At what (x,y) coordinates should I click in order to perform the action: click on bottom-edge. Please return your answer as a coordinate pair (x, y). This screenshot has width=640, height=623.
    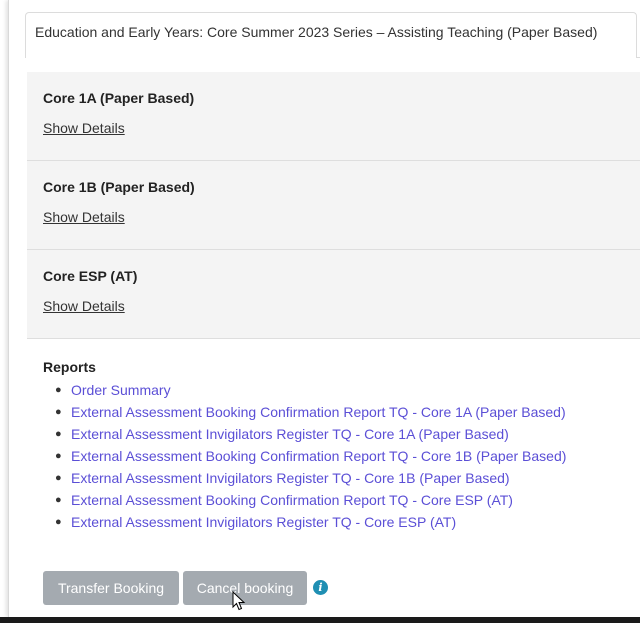
    Looking at the image, I should click on (320, 620).